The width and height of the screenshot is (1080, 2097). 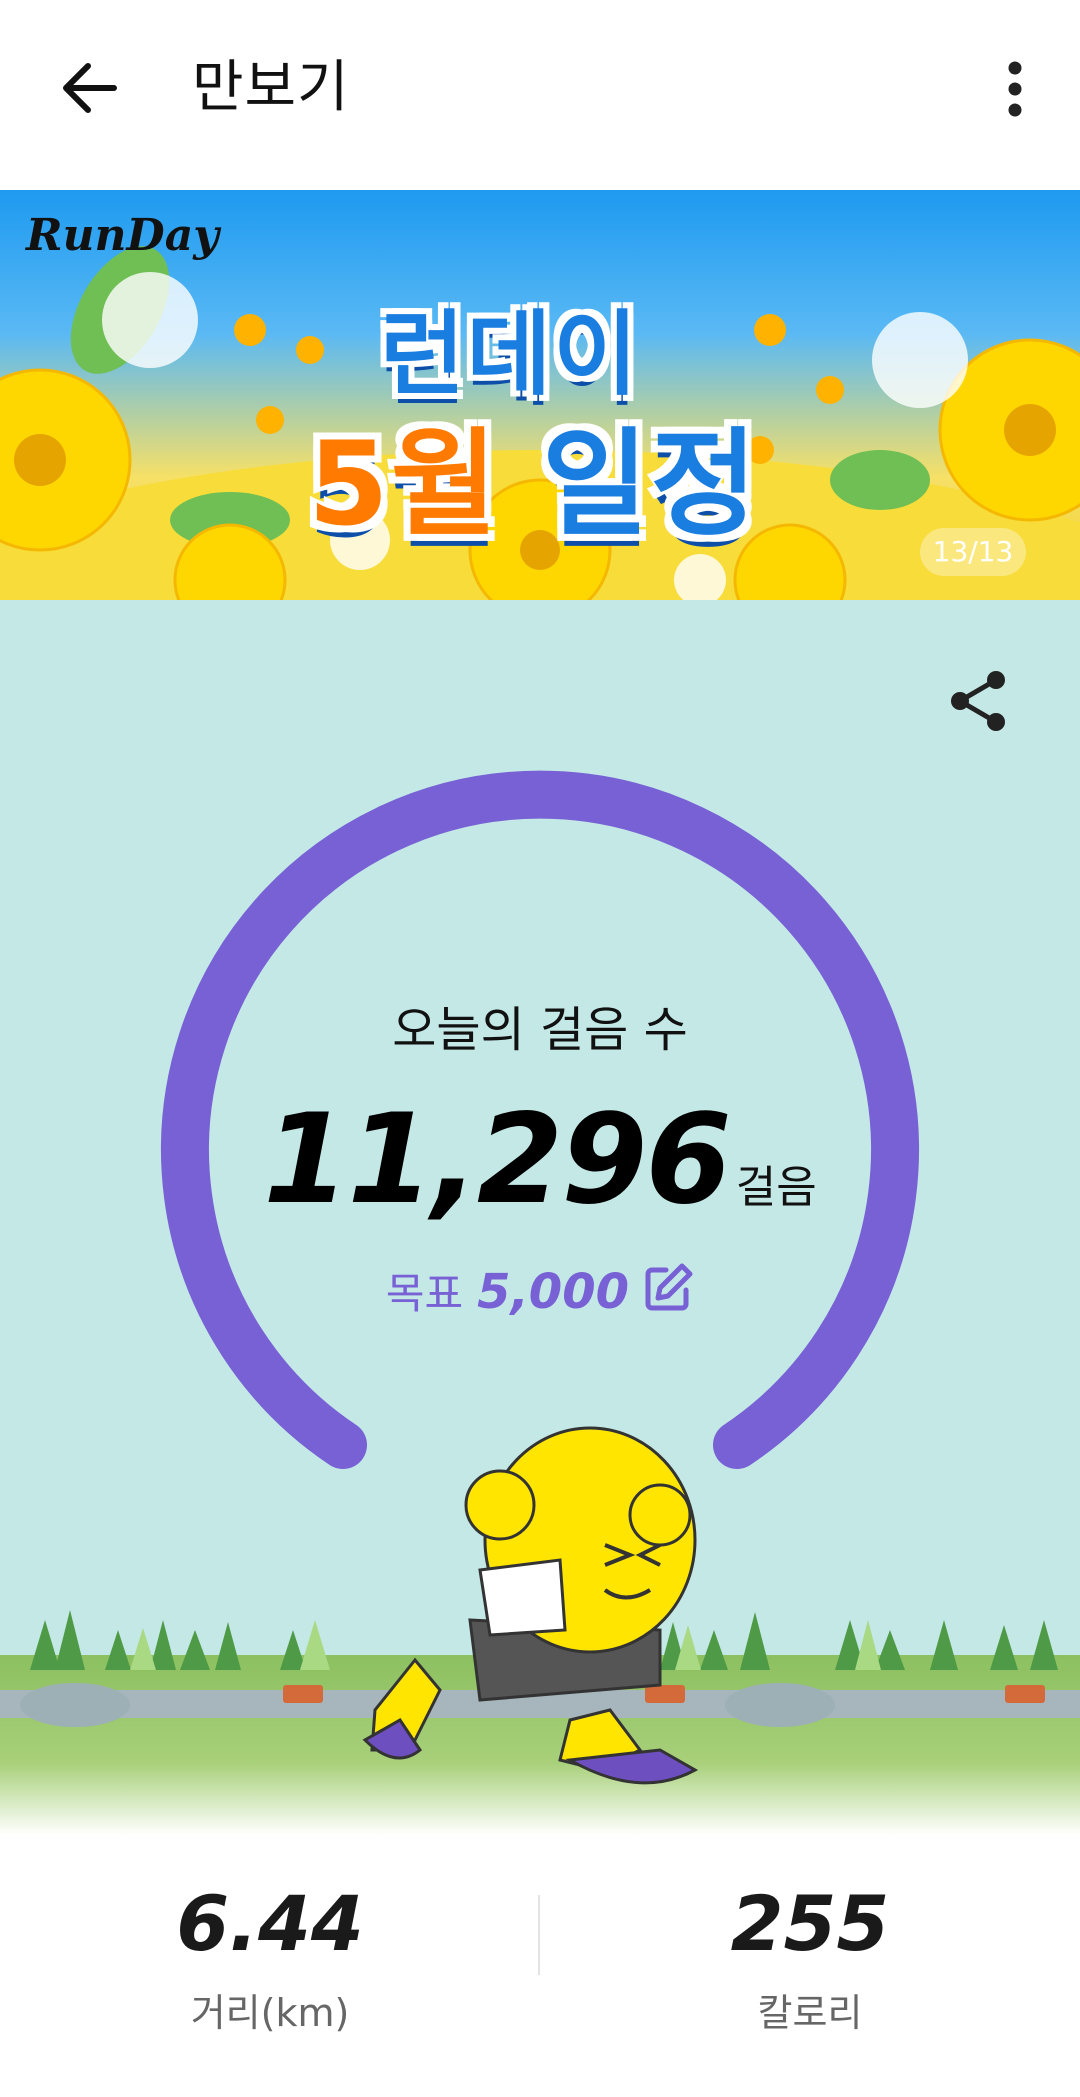 I want to click on summary-stats: 6.44 거리(km) 255 칼로리, so click(x=540, y=1966).